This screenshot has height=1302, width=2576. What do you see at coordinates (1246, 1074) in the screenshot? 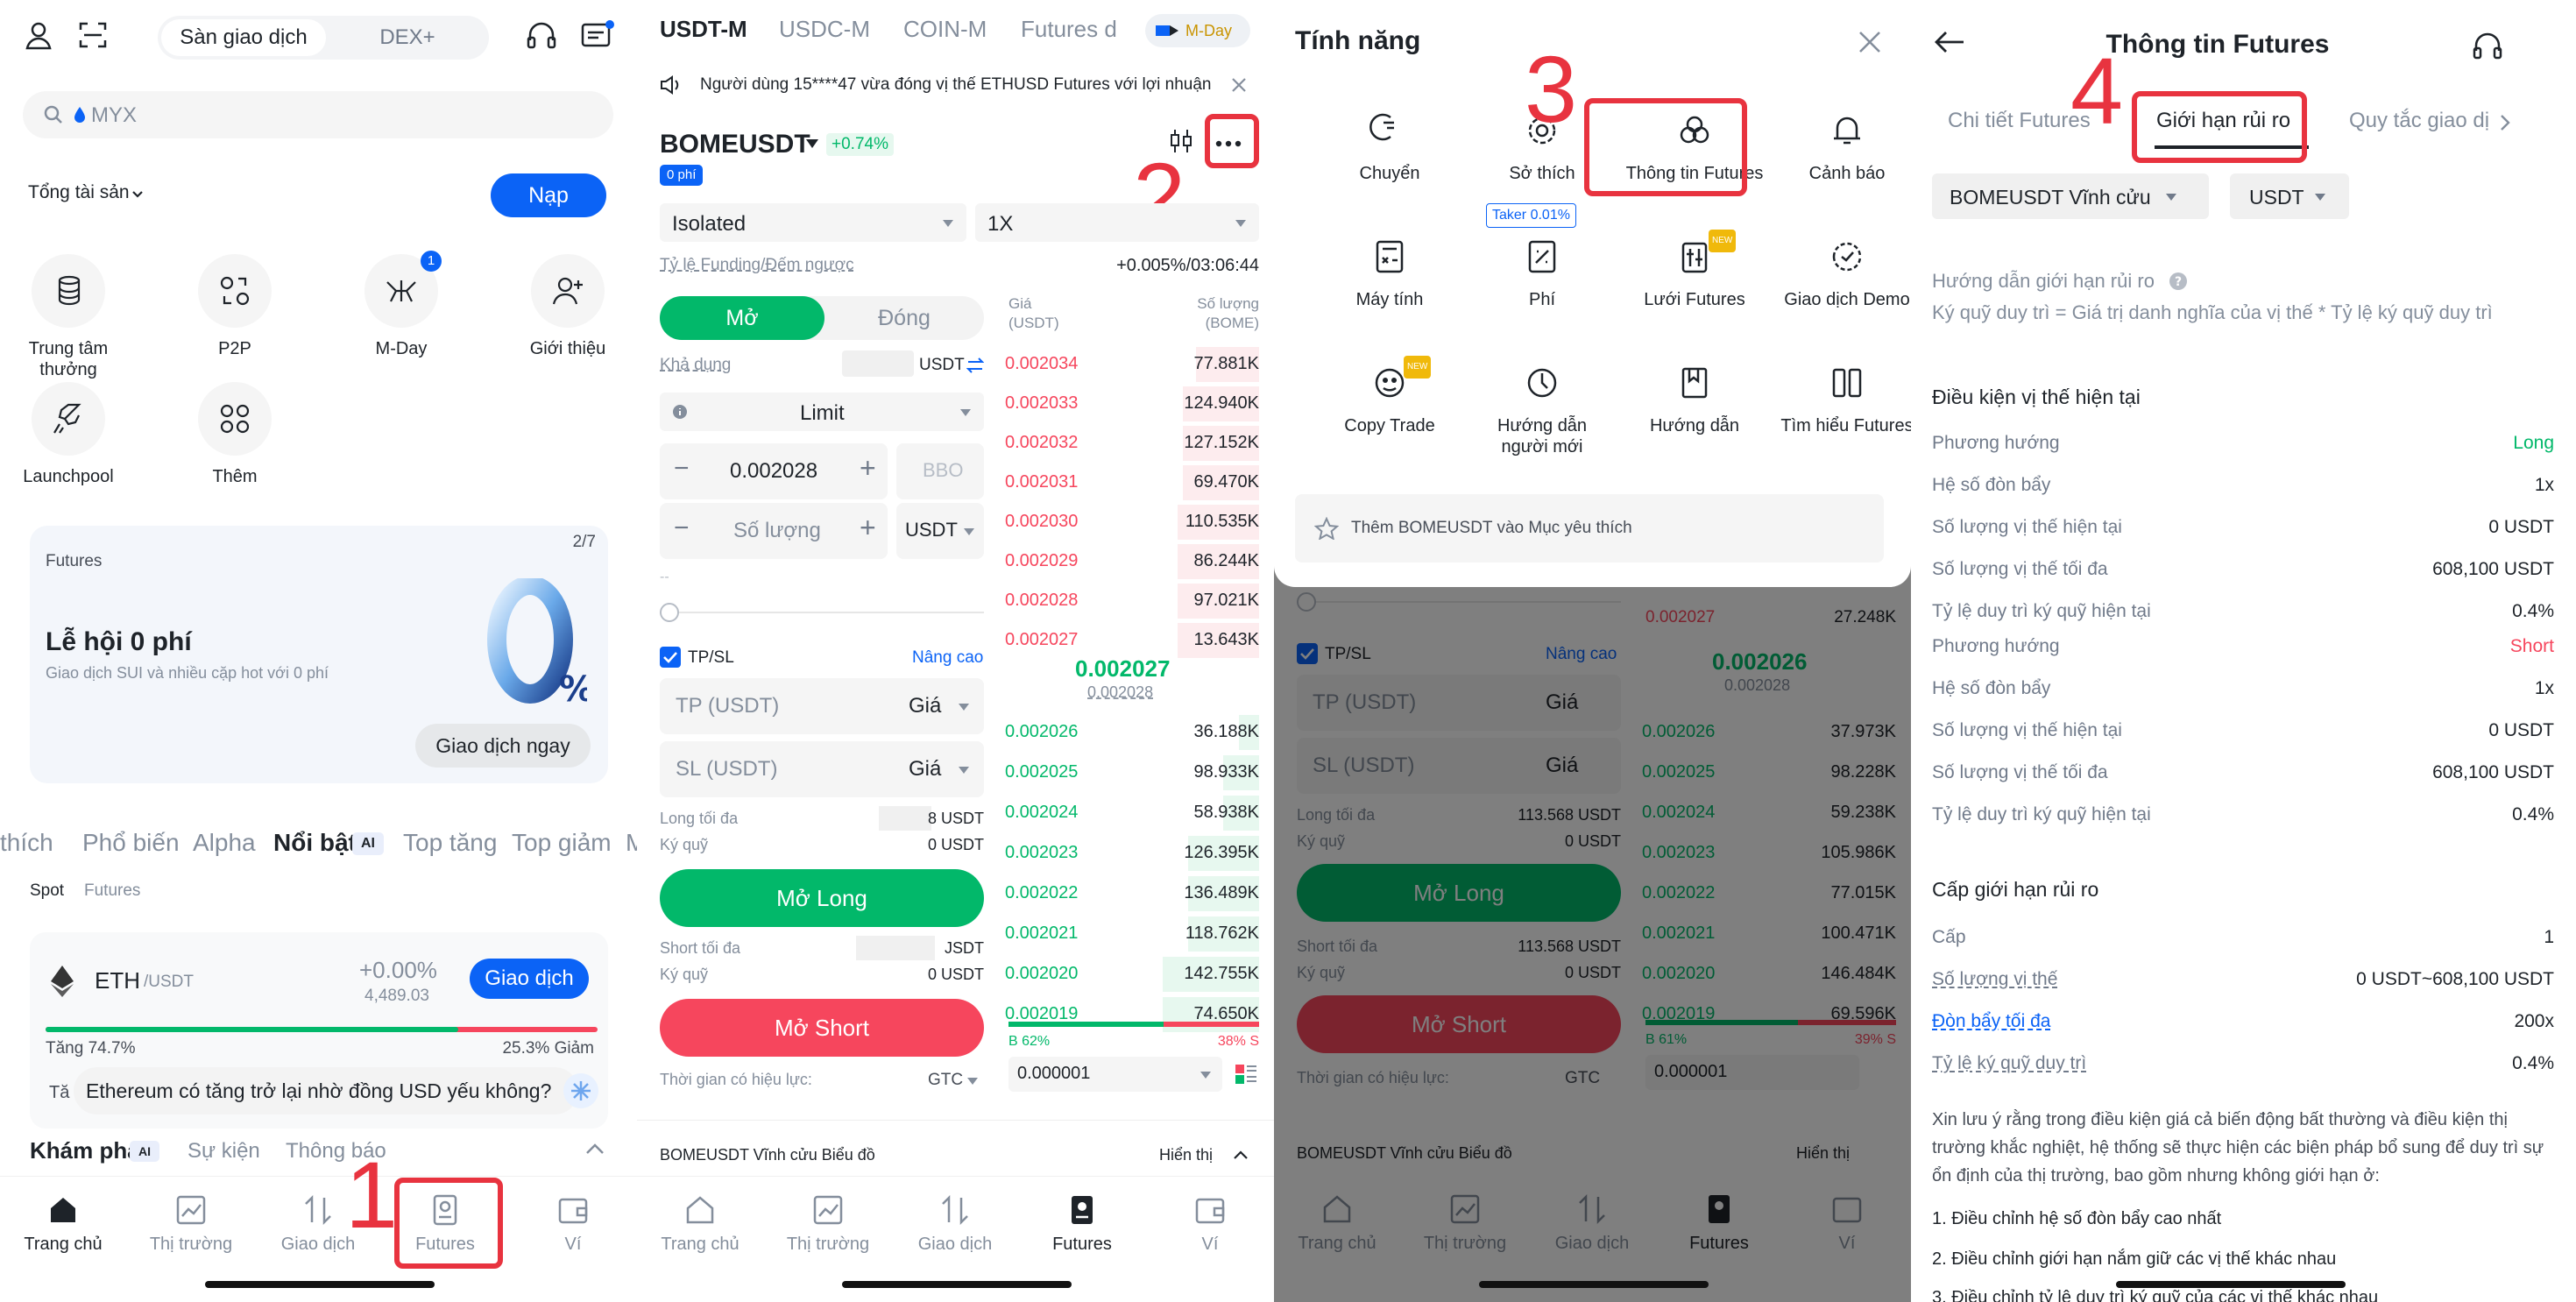
I see `orderbook-layout-icon` at bounding box center [1246, 1074].